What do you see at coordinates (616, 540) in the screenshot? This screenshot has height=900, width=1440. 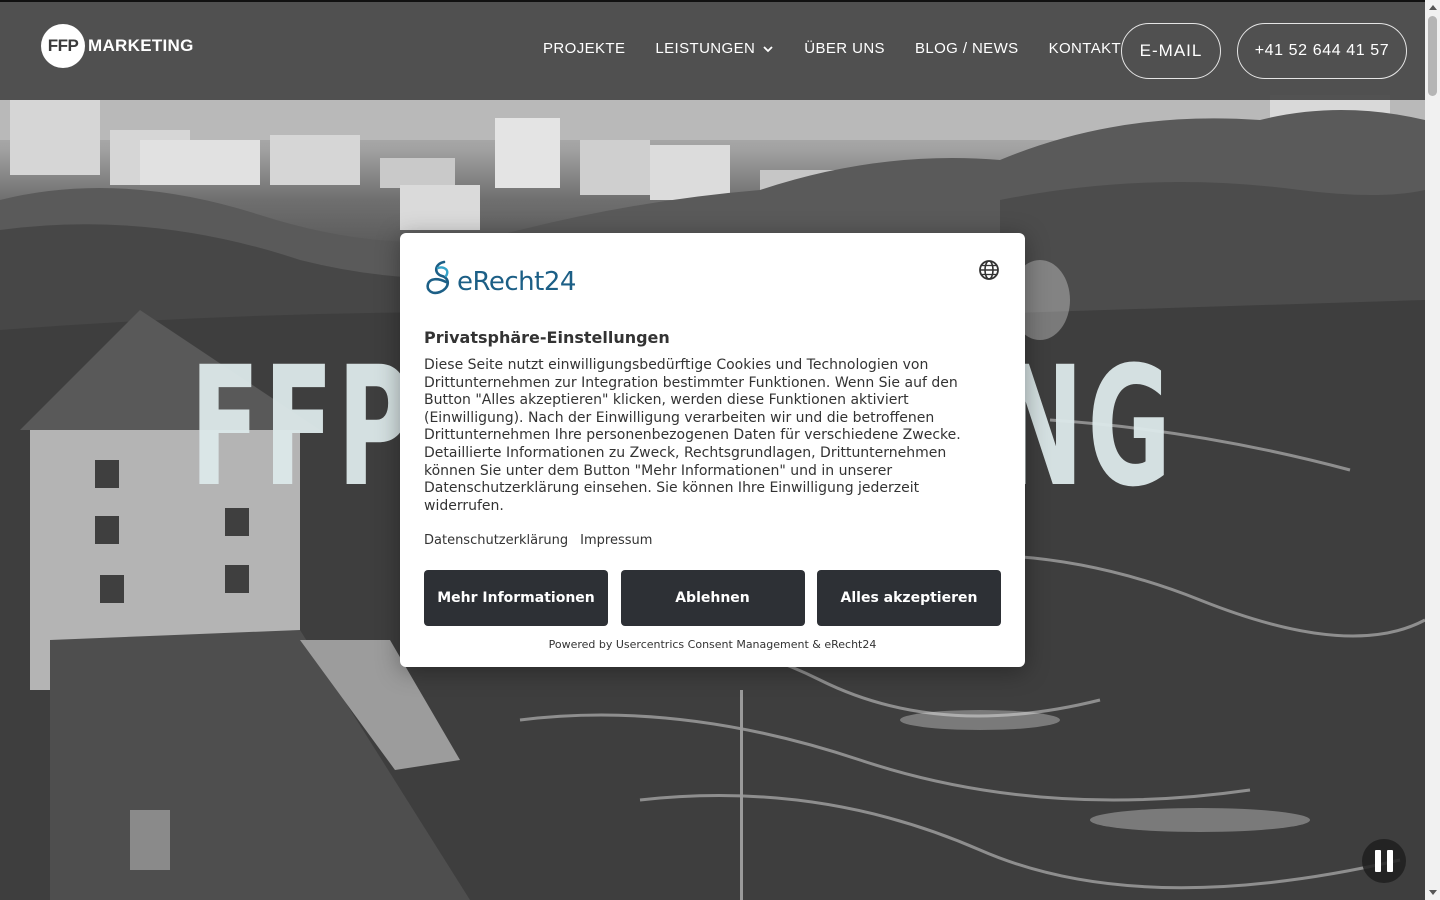 I see `imprint-link: Impressum` at bounding box center [616, 540].